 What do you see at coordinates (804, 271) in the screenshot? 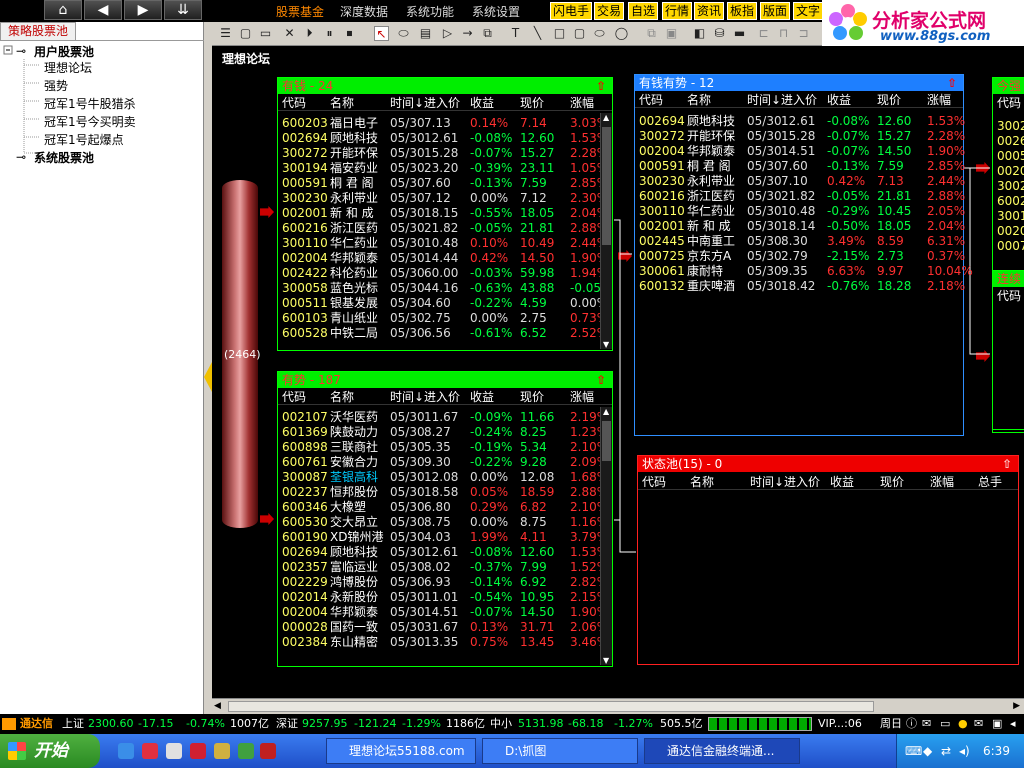
I see `table-row: 300061 康耐特 05/30 9.35 6.63% 9.97 10.04%` at bounding box center [804, 271].